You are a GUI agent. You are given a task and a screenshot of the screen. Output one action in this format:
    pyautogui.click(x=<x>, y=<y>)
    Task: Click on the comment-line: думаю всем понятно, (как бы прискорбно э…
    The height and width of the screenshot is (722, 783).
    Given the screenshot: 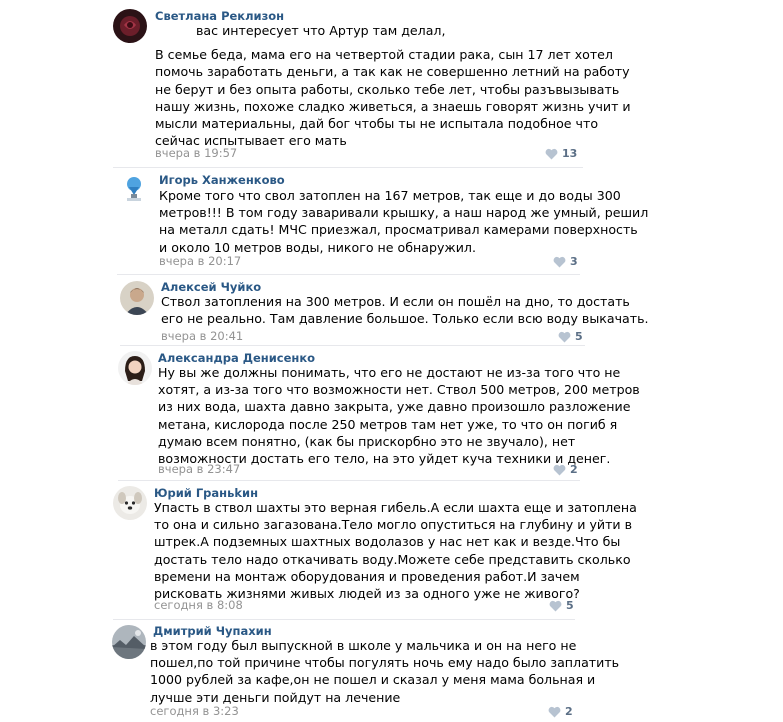 What is the action you would take?
    pyautogui.click(x=367, y=441)
    